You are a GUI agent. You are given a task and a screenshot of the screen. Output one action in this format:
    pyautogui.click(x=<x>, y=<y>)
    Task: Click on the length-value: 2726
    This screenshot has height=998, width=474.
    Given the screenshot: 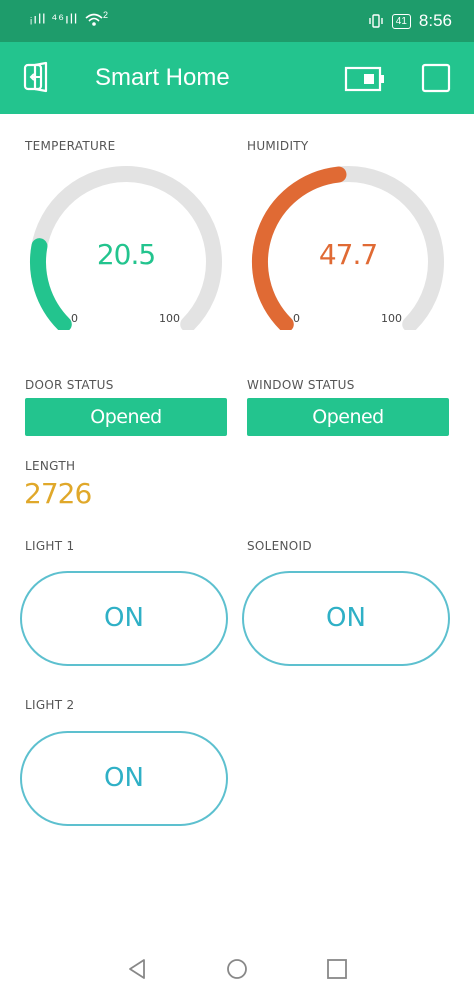 What is the action you would take?
    pyautogui.click(x=58, y=493)
    